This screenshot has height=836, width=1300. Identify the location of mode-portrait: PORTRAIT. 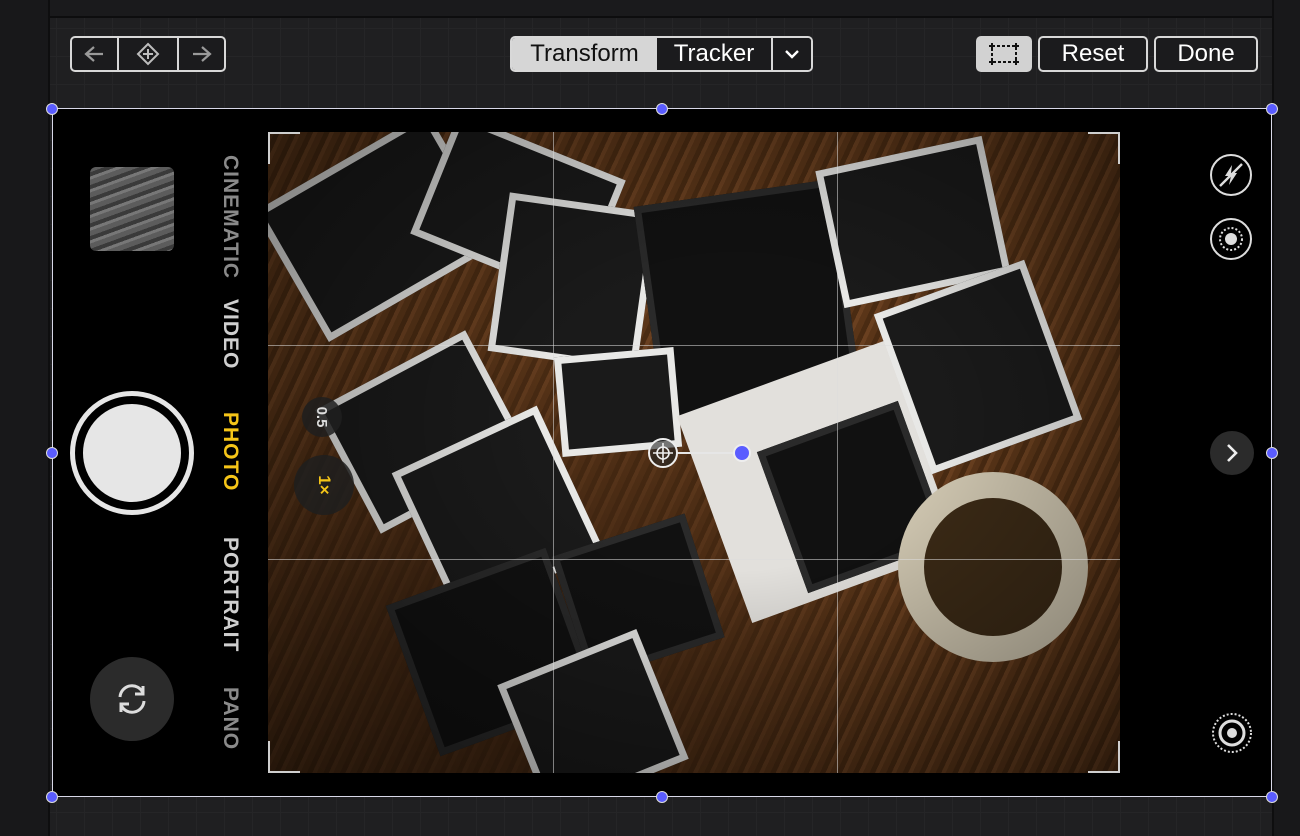
(230, 594).